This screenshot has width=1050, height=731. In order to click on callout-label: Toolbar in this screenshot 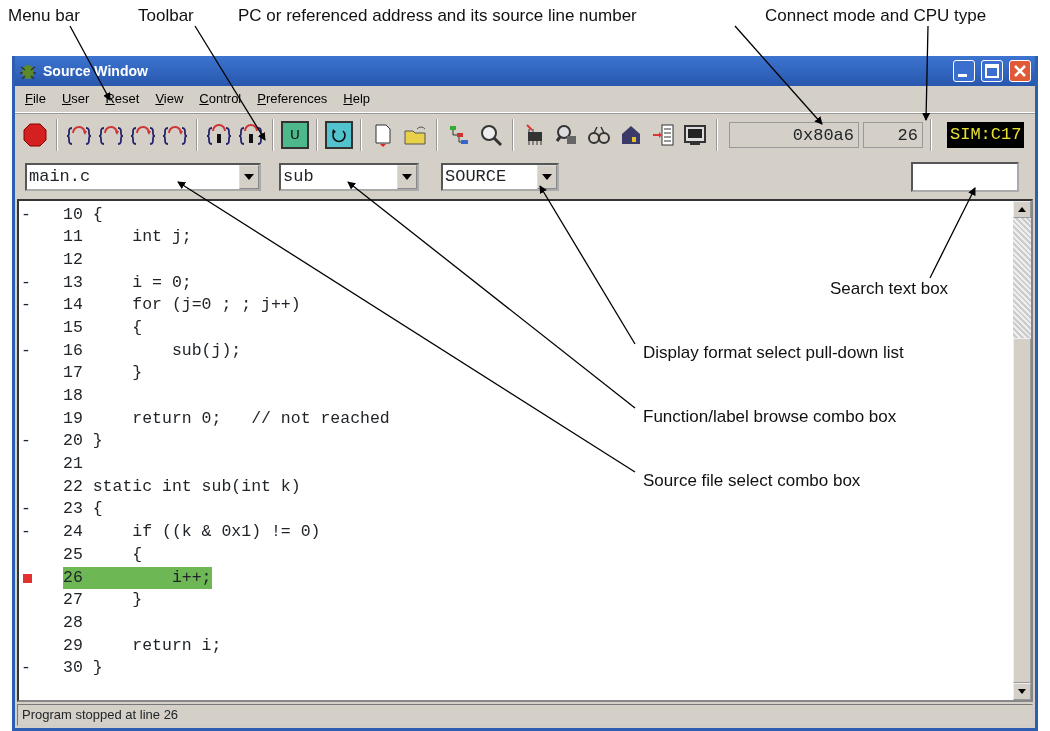, I will do `click(166, 16)`.